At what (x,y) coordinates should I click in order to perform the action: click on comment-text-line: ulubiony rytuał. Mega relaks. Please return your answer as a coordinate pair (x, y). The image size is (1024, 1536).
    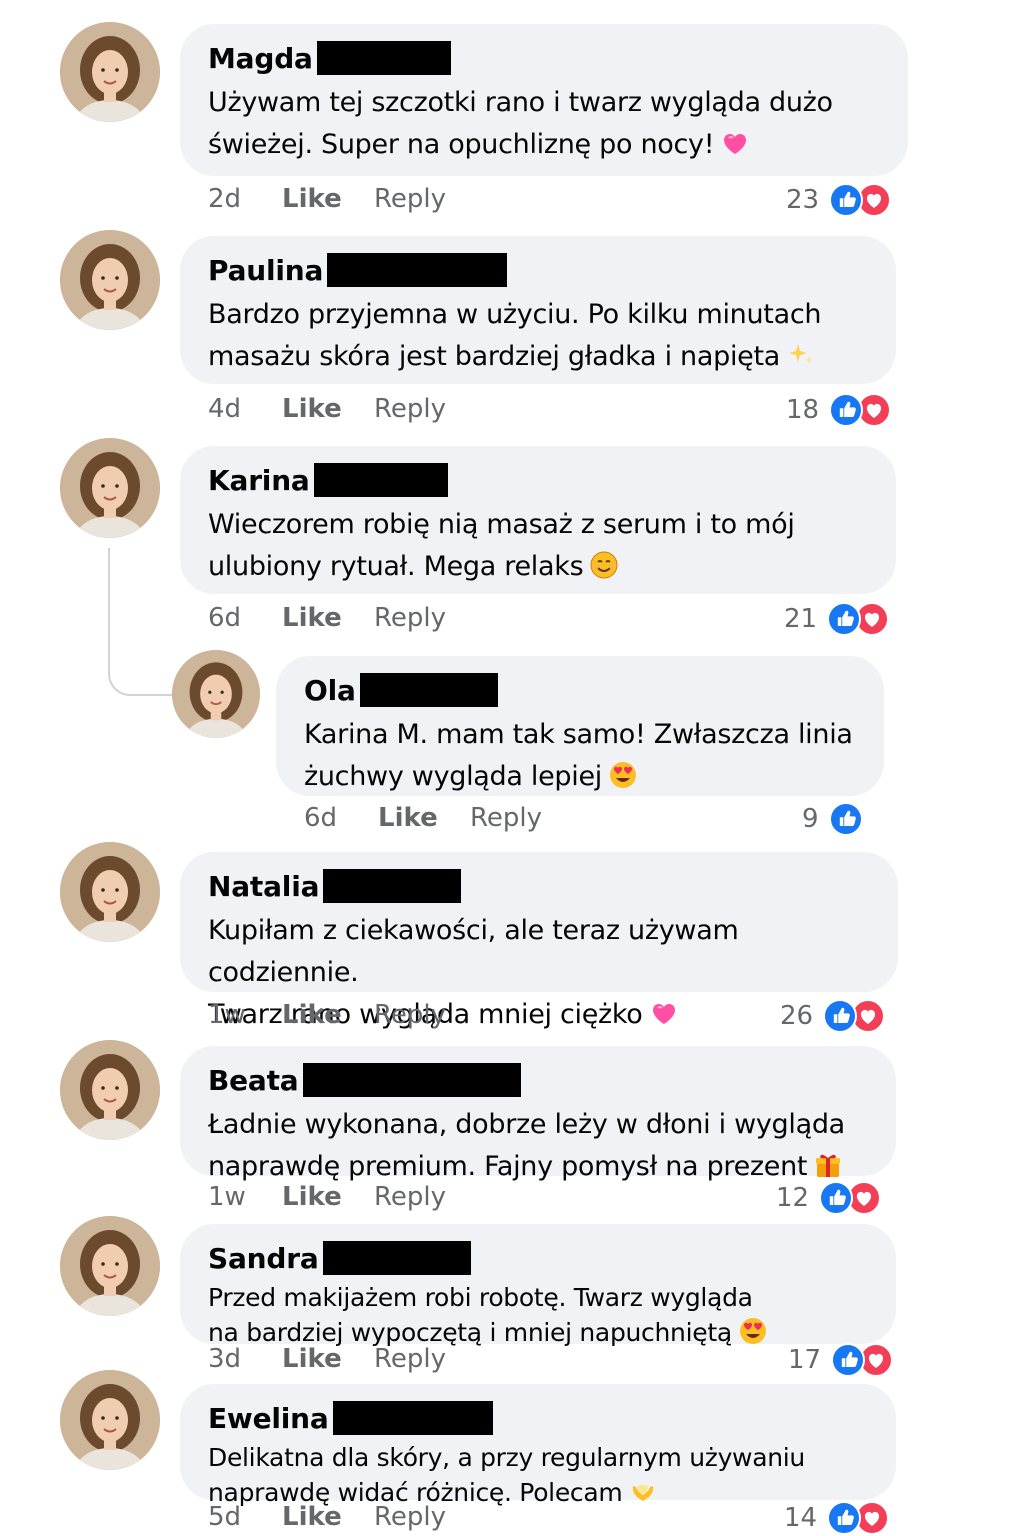
    Looking at the image, I should click on (396, 566).